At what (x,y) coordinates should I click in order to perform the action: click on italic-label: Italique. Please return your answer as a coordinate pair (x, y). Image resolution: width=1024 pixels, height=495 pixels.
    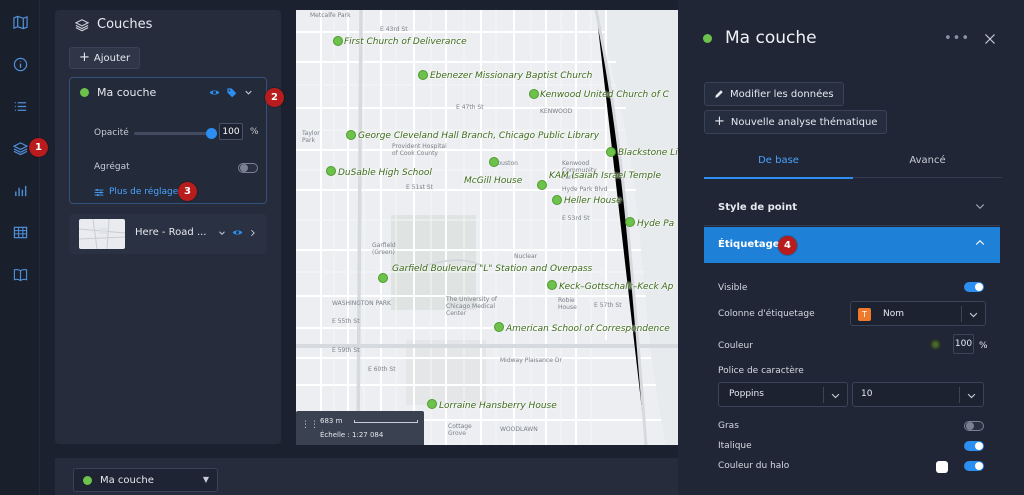
    Looking at the image, I should click on (735, 446).